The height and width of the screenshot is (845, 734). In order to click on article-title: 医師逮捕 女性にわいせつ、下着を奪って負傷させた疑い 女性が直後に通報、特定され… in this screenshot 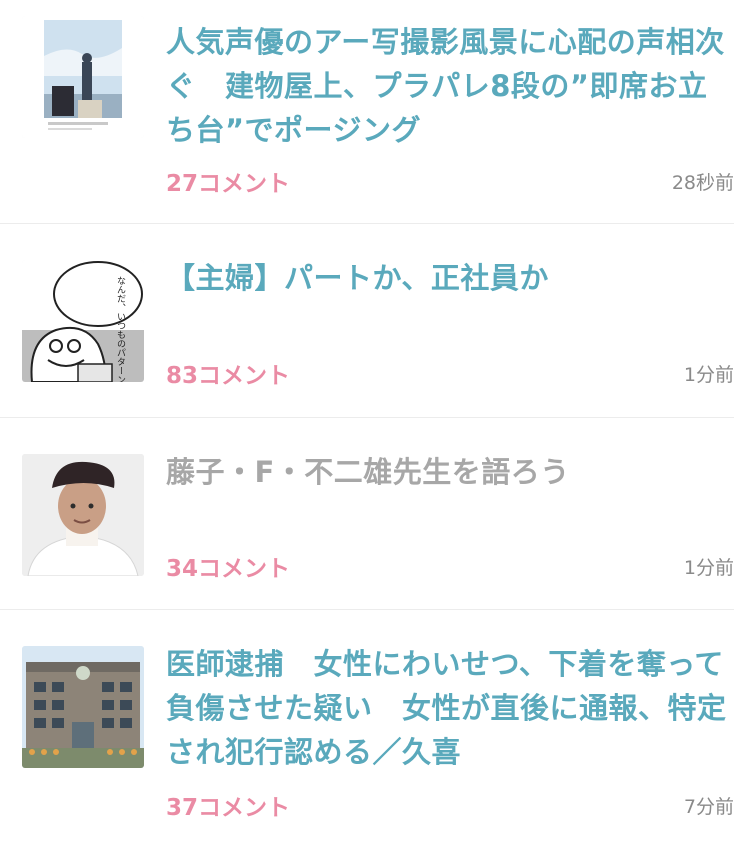, I will do `click(450, 708)`.